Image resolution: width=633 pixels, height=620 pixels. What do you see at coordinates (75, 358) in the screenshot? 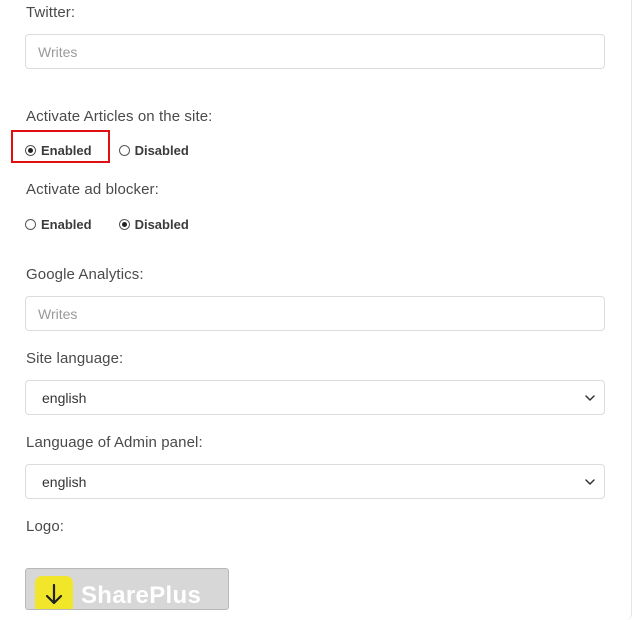
I see `site-language-label: Site language:` at bounding box center [75, 358].